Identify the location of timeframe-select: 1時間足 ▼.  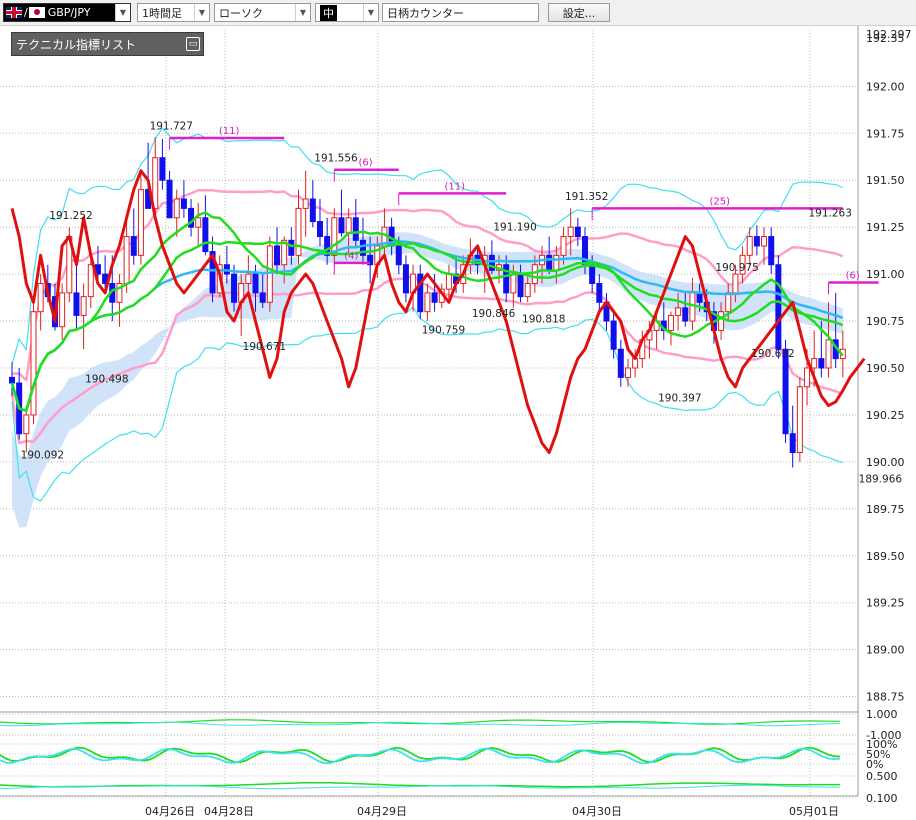
(173, 12).